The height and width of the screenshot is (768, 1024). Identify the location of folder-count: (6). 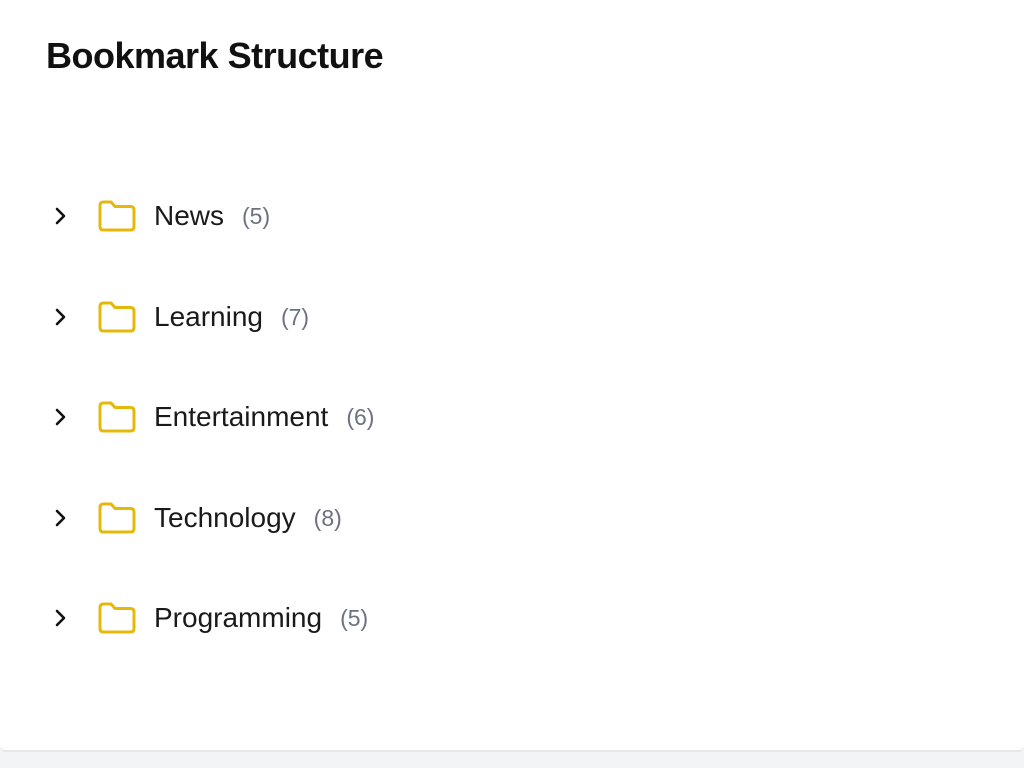
(360, 417).